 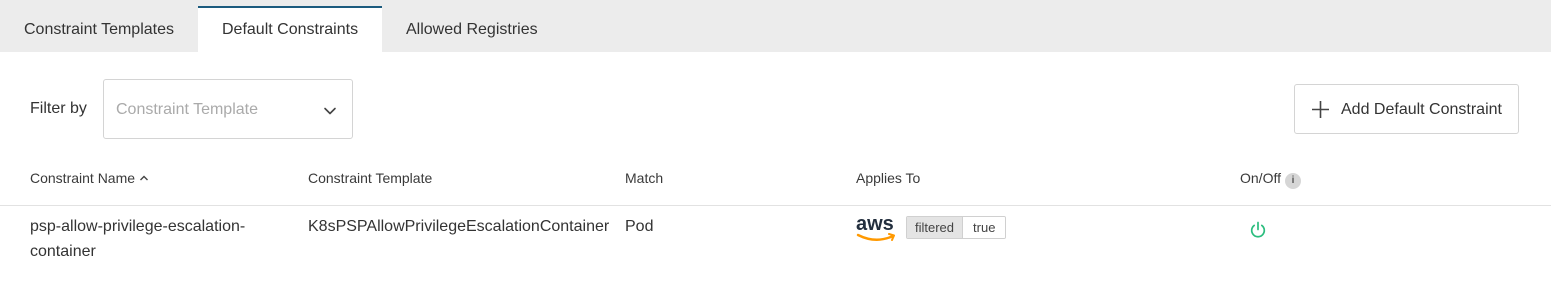 What do you see at coordinates (639, 226) in the screenshot?
I see `match-cell: Pod` at bounding box center [639, 226].